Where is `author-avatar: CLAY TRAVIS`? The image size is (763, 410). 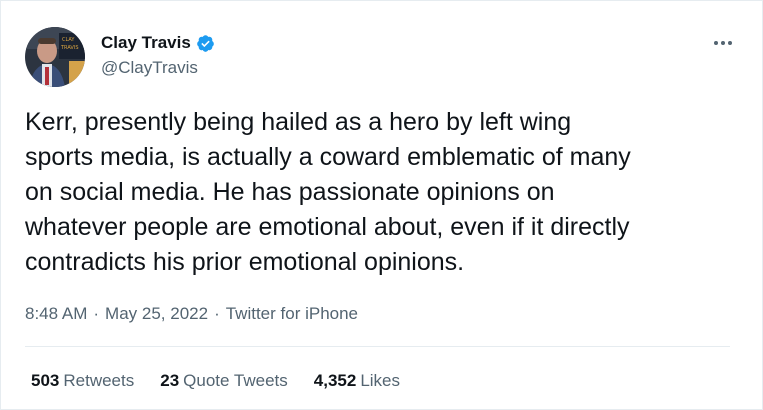
author-avatar: CLAY TRAVIS is located at coordinates (55, 57).